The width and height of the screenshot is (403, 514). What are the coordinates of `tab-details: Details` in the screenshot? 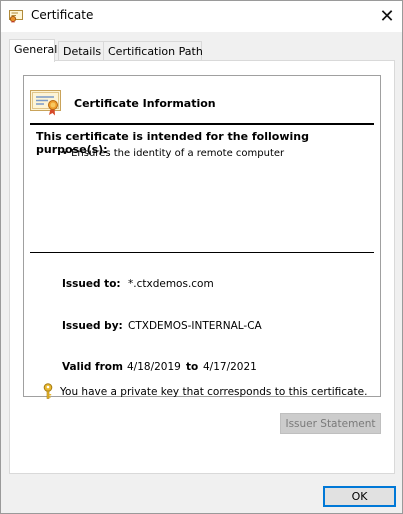 It's located at (81, 51).